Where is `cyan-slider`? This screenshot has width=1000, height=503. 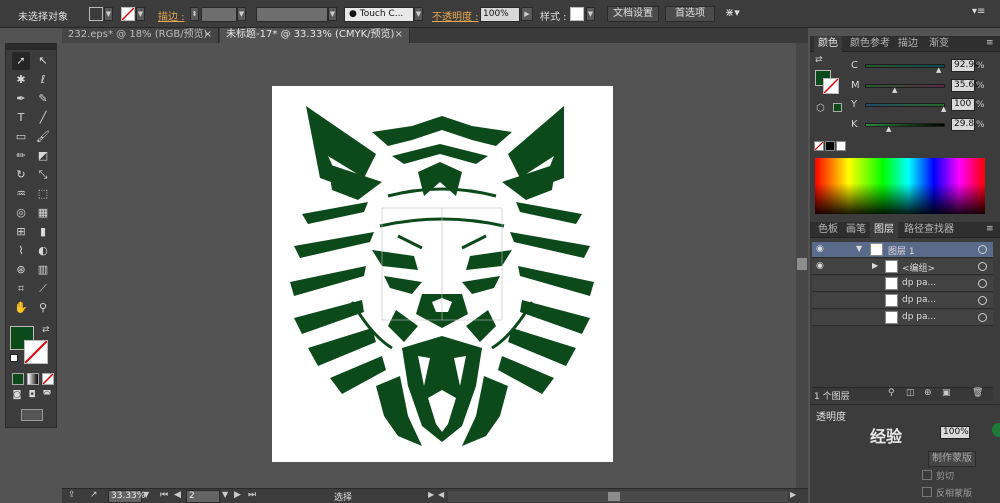
cyan-slider is located at coordinates (905, 66).